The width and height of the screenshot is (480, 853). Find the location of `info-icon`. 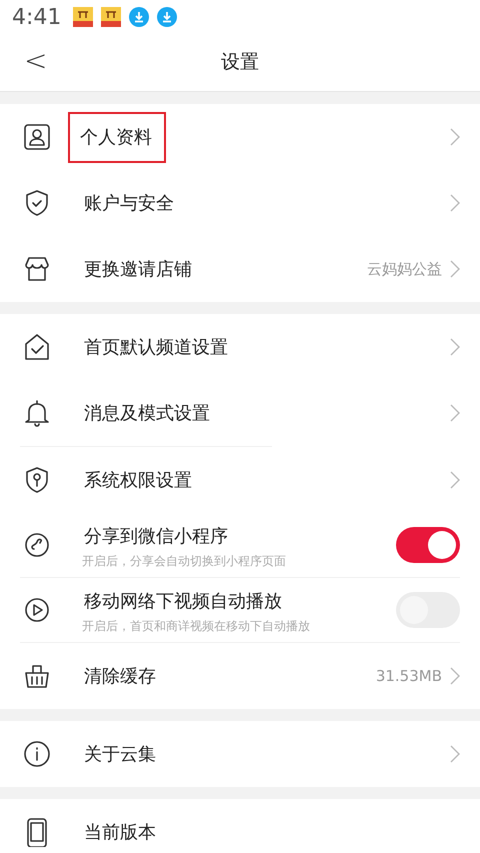

info-icon is located at coordinates (37, 754).